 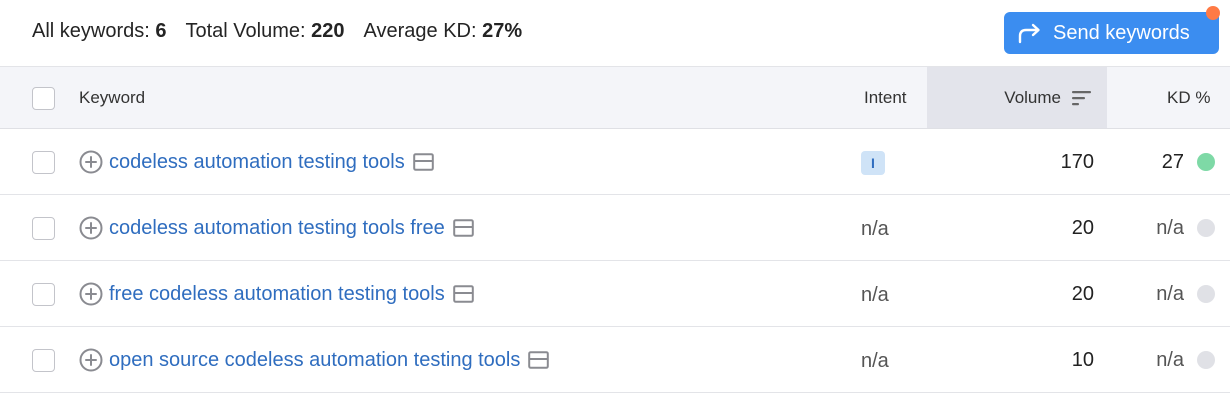 I want to click on send-keywords-button: Send keywords, so click(x=1111, y=33).